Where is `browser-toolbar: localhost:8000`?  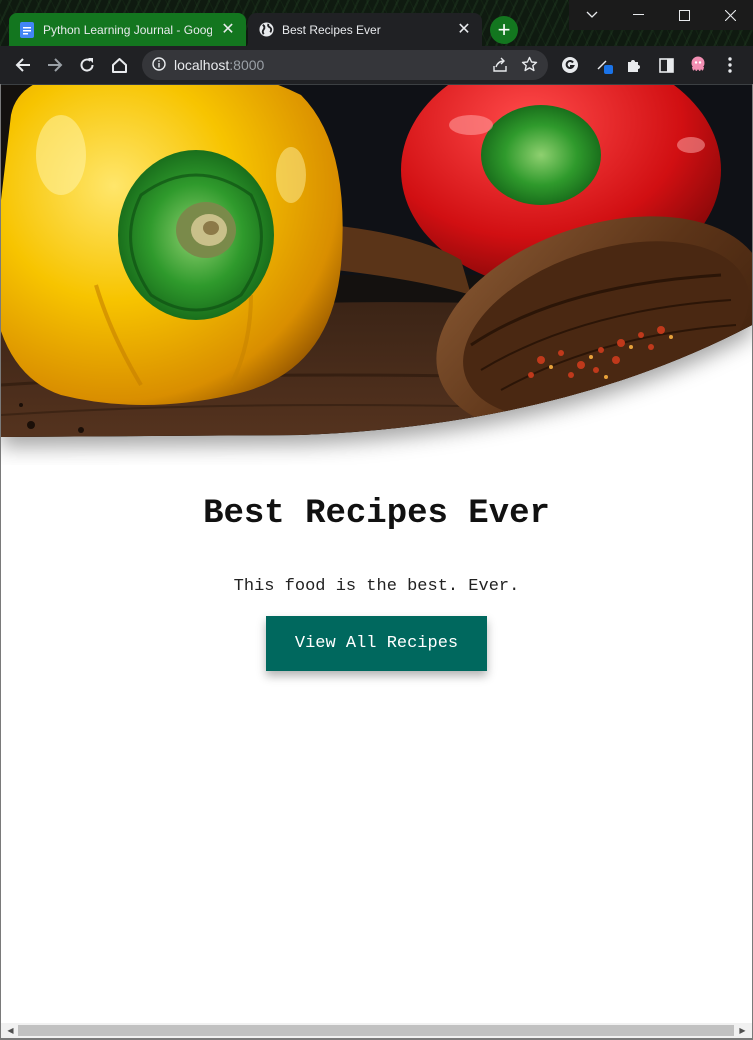
browser-toolbar: localhost:8000 is located at coordinates (376, 65).